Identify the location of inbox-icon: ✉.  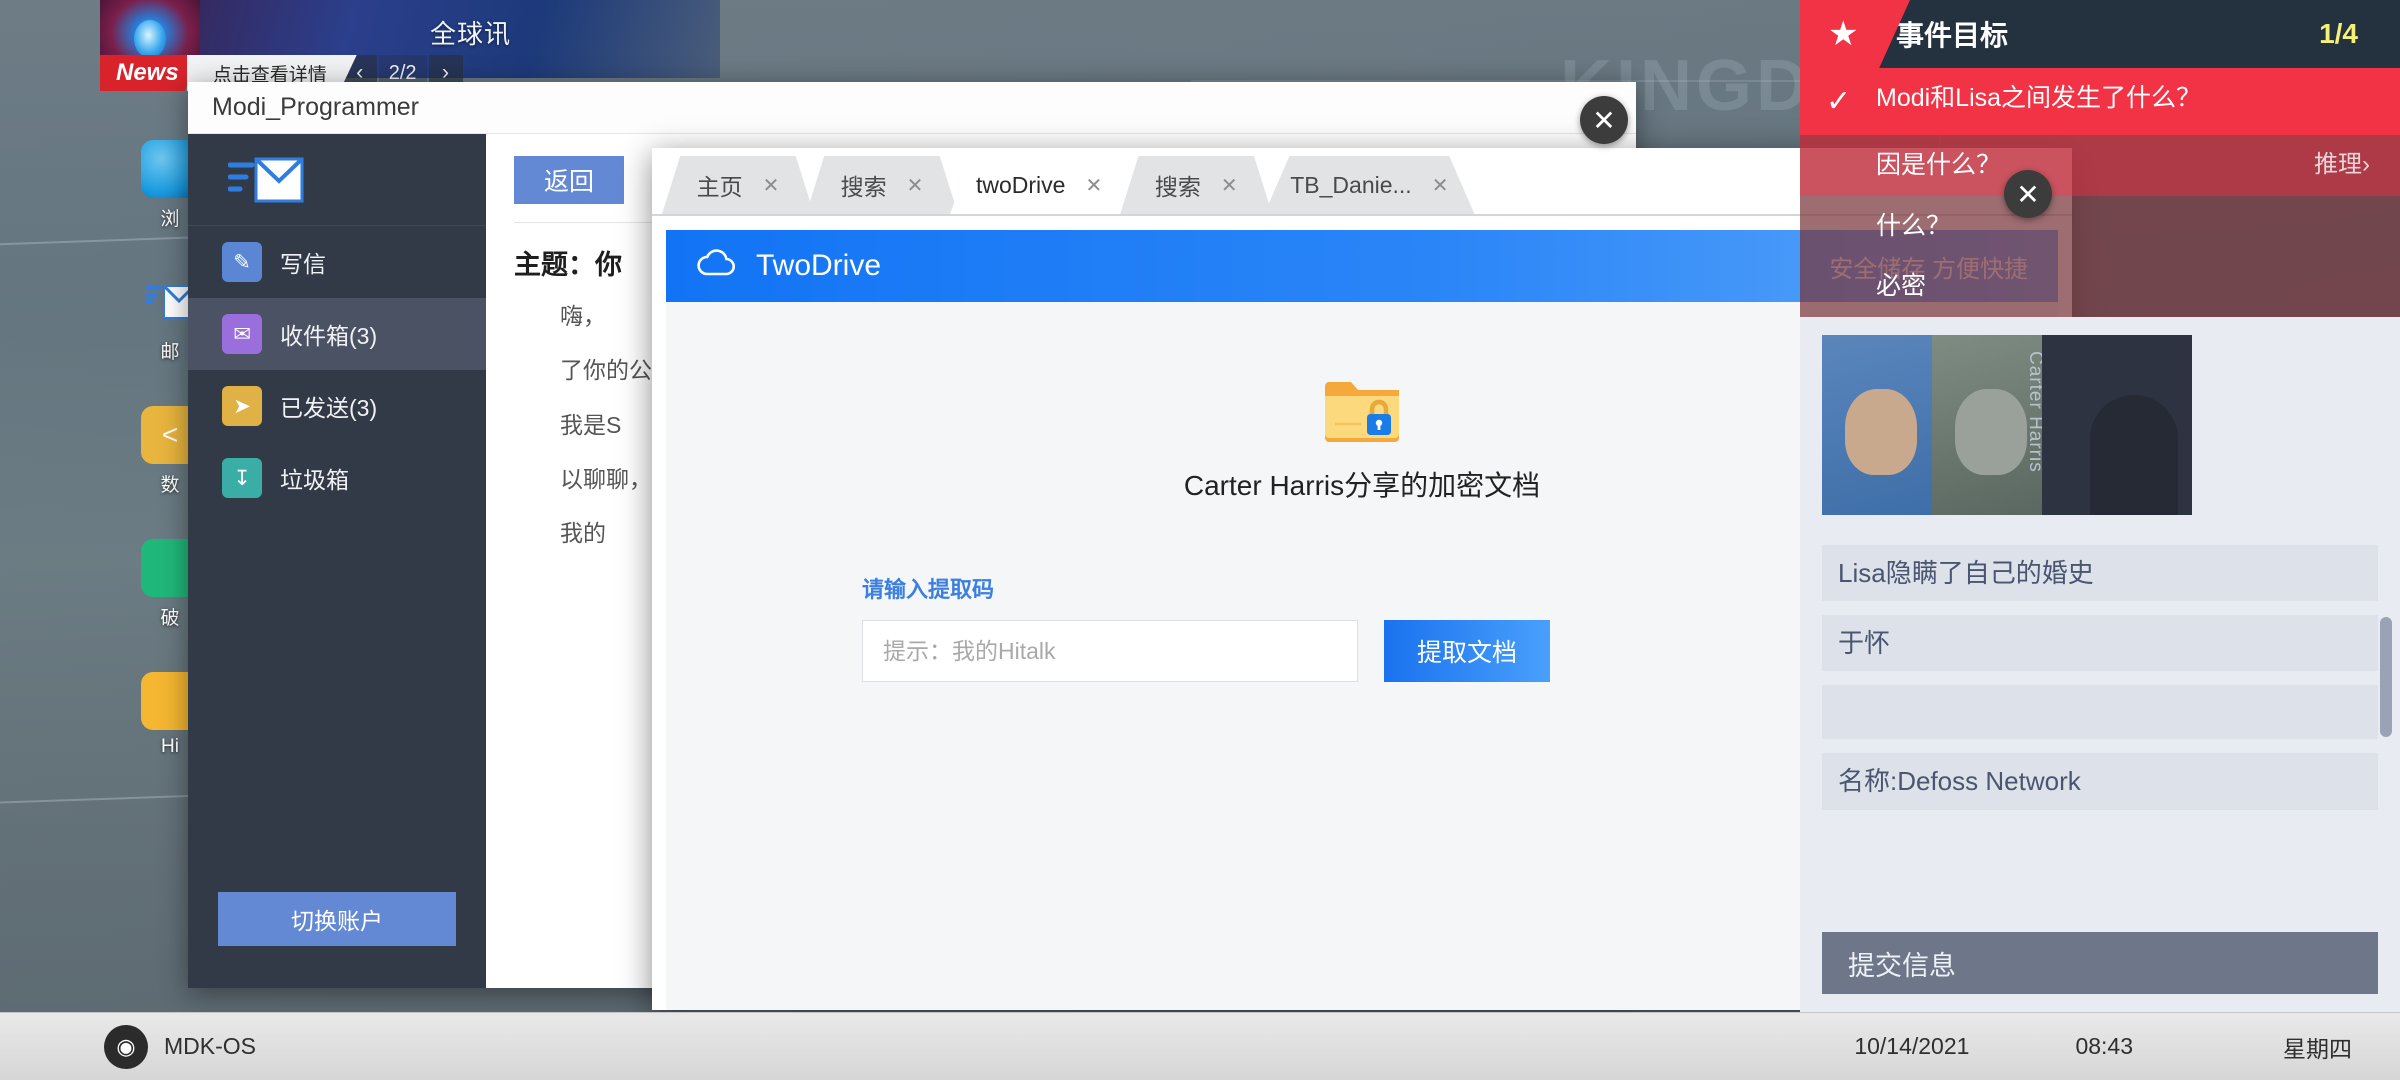
(242, 334).